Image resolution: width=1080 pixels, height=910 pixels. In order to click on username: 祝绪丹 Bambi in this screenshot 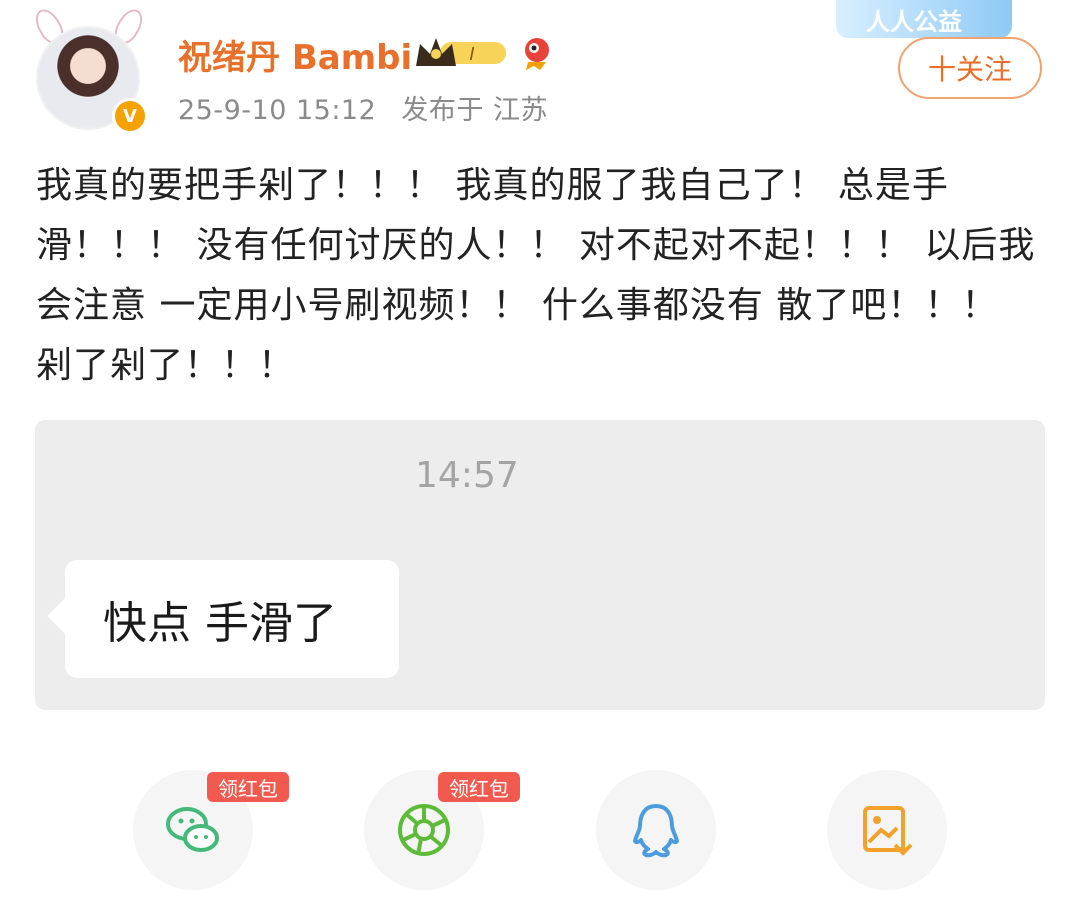, I will do `click(295, 54)`.